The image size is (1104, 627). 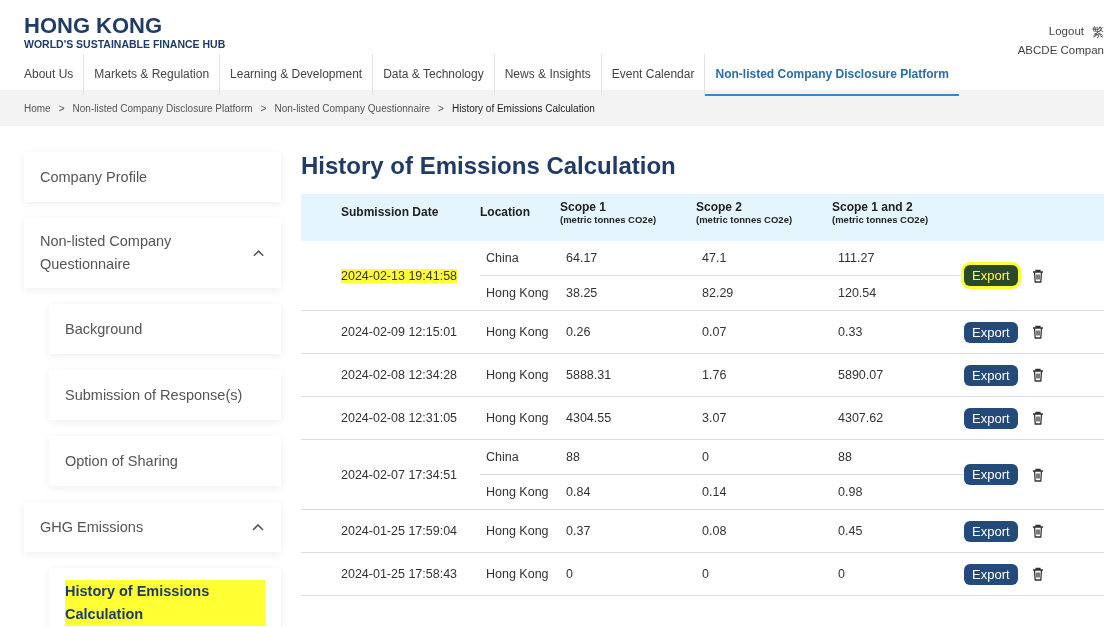 I want to click on language-link: 繁, so click(x=1098, y=32).